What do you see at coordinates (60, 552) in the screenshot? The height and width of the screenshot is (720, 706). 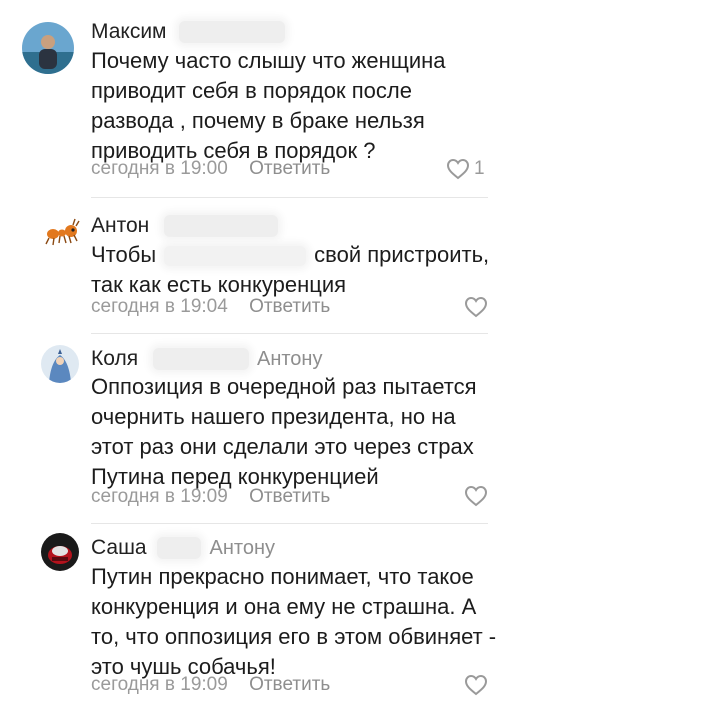 I see `avatar-sasha` at bounding box center [60, 552].